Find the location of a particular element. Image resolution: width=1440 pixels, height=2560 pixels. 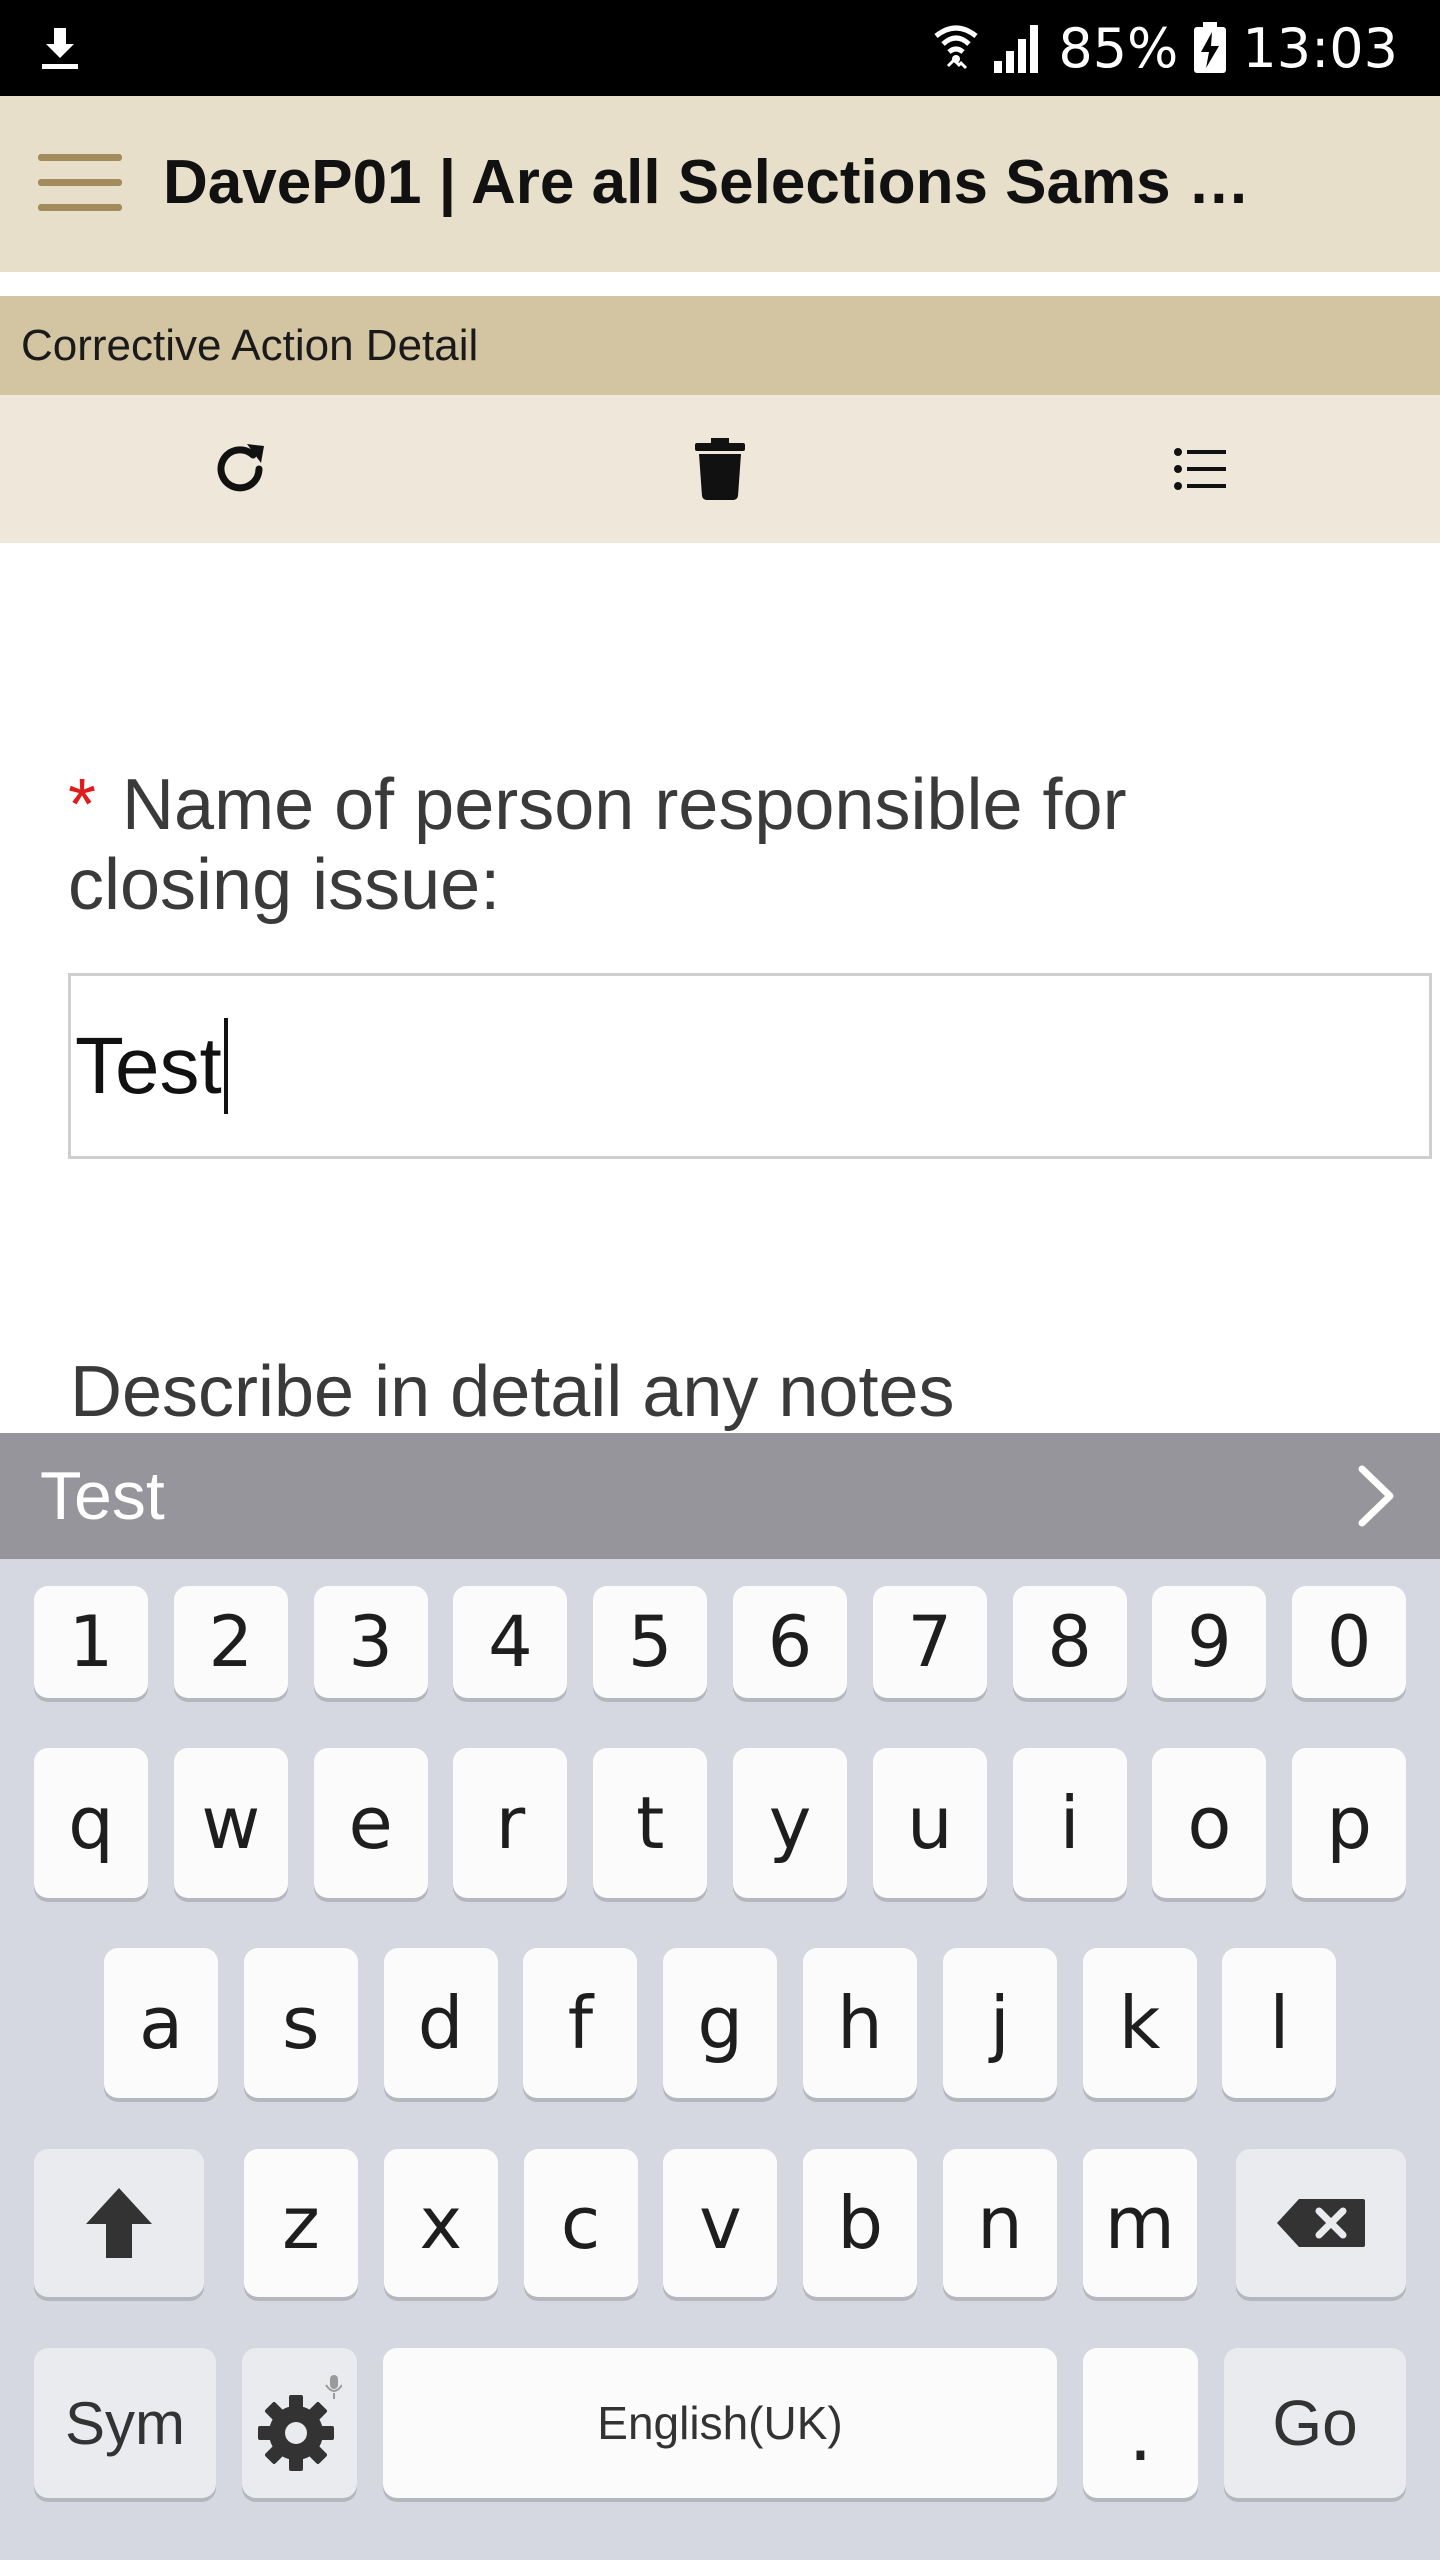

signal-icon is located at coordinates (1016, 49).